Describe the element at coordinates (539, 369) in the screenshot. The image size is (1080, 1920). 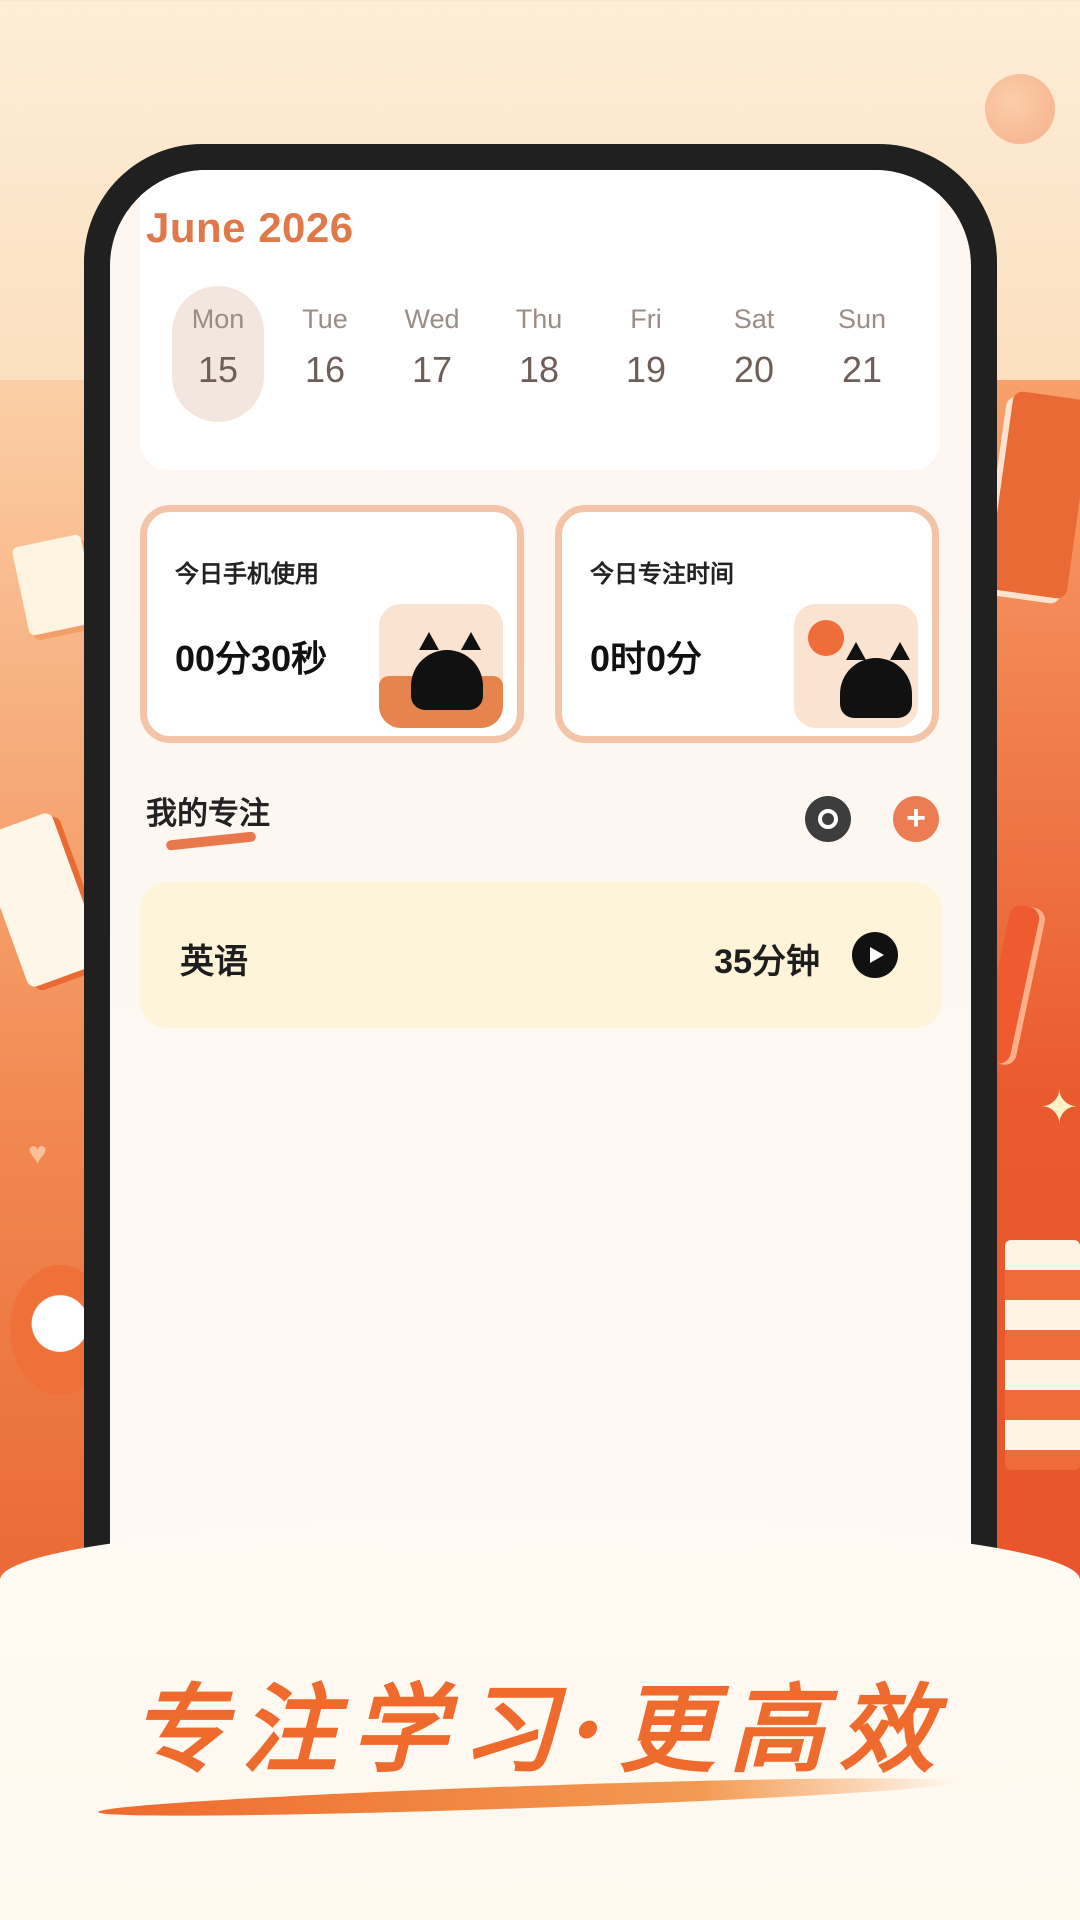
I see `day-date: 18` at that location.